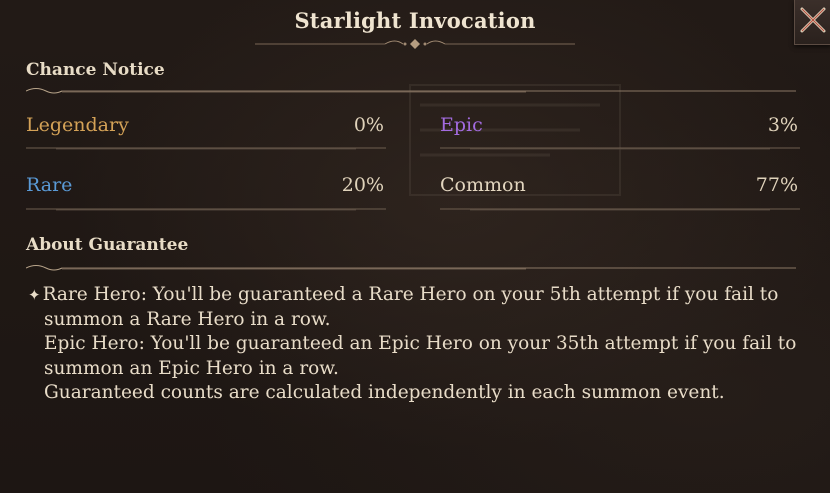  Describe the element at coordinates (191, 368) in the screenshot. I see `guarantee-line-4: summon an Epic Hero in a row.` at that location.